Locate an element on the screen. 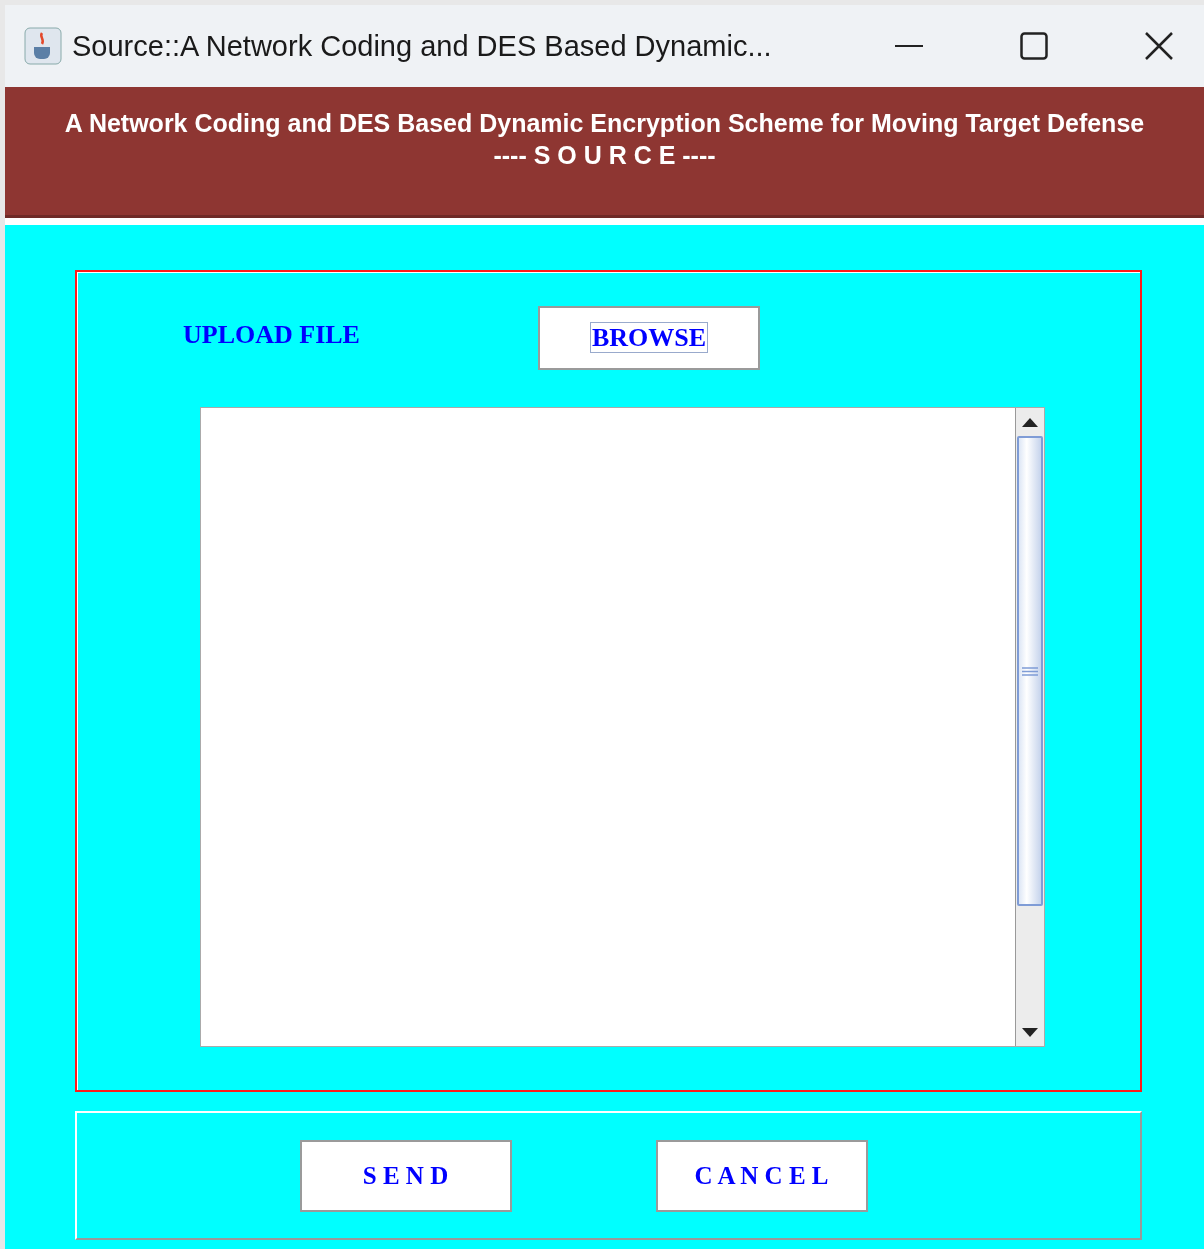 The image size is (1204, 1249). up-arrow-icon is located at coordinates (1030, 422).